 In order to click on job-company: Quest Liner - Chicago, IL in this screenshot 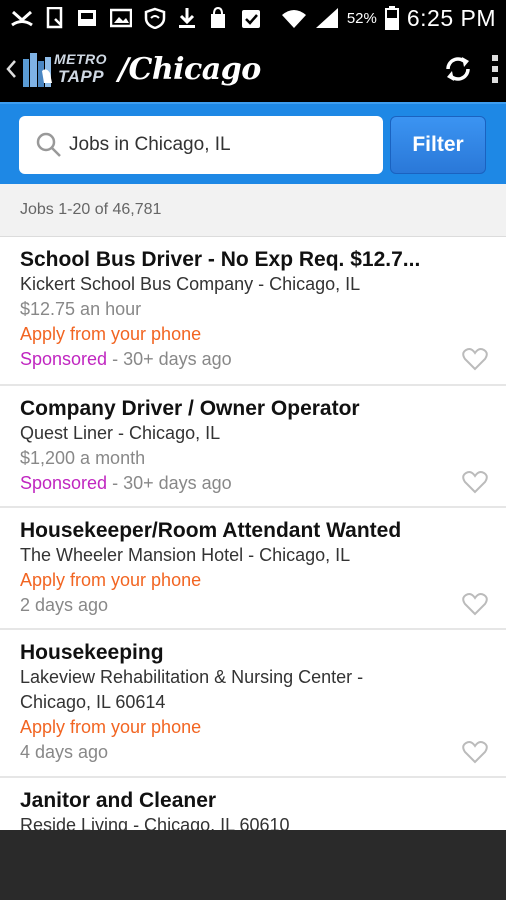, I will do `click(120, 433)`.